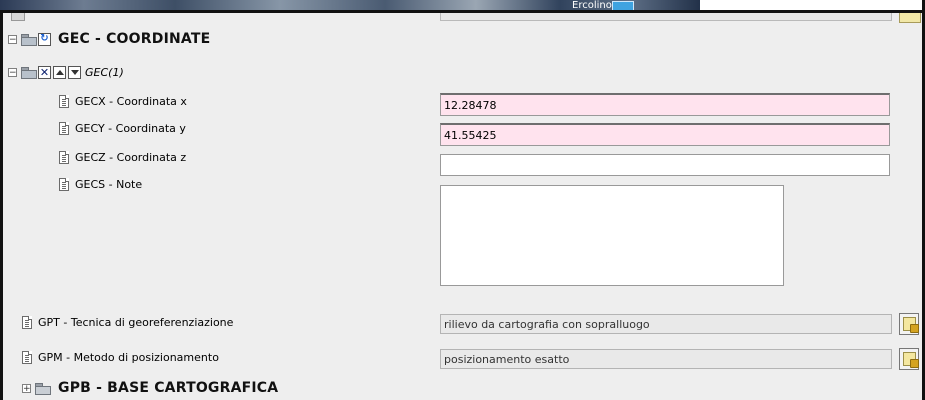 Image resolution: width=925 pixels, height=400 pixels. I want to click on reload-icon: ↻, so click(44, 39).